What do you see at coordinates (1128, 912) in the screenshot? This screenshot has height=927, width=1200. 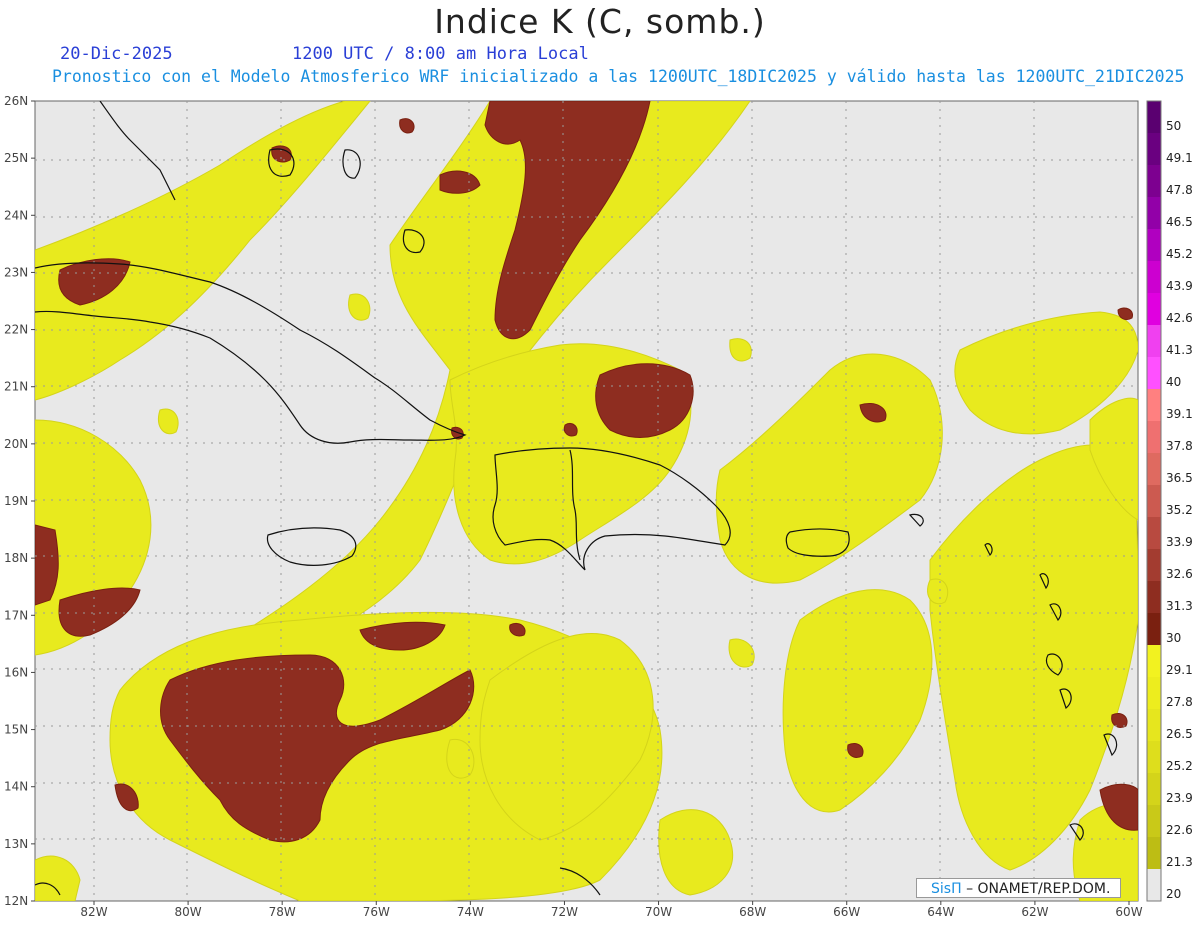 I see `lon-label-60W: 60W` at bounding box center [1128, 912].